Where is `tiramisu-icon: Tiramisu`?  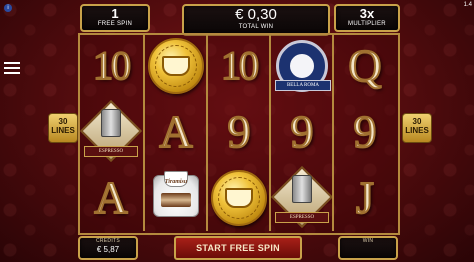 tiramisu-icon: Tiramisu is located at coordinates (176, 198).